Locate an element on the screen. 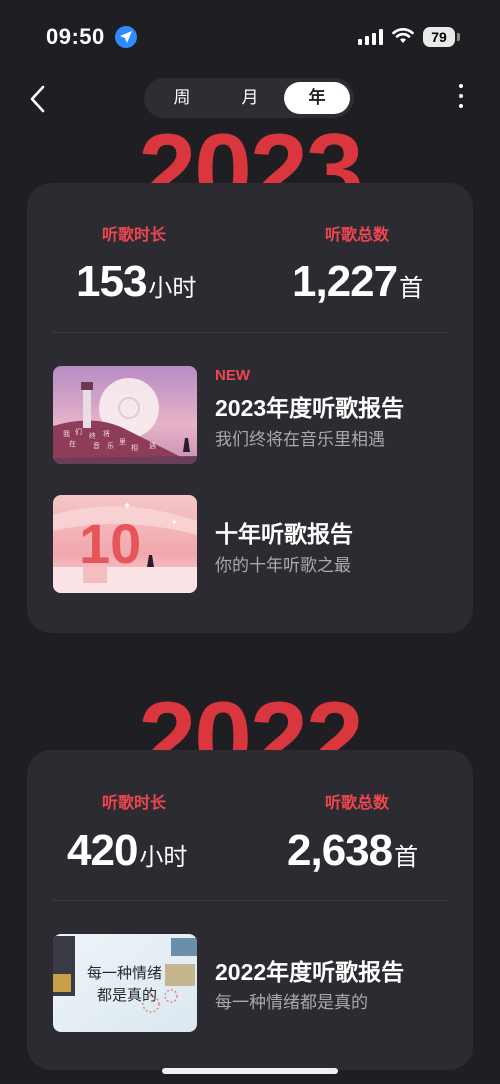 This screenshot has width=500, height=1084. home-indicator is located at coordinates (250, 1071).